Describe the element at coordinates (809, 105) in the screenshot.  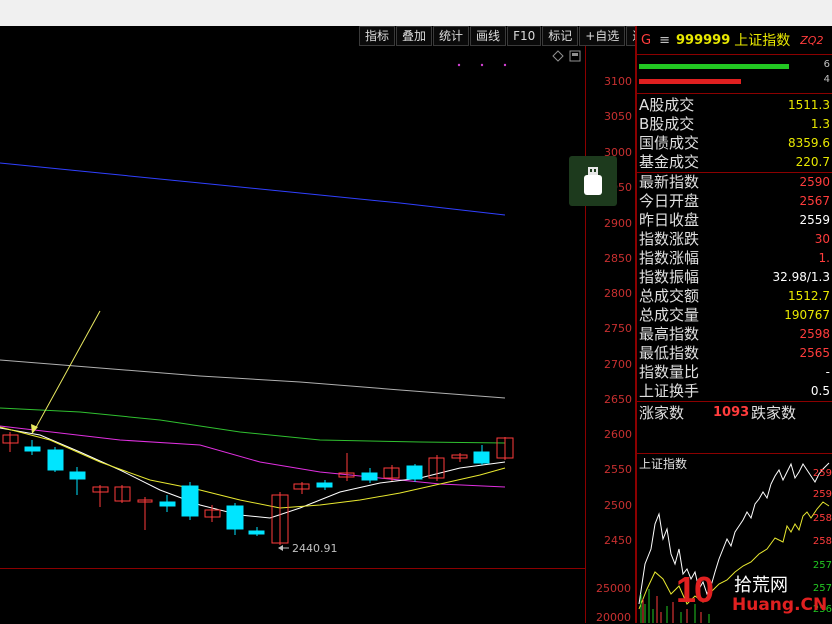
I see `stat-value: 1511.3` at that location.